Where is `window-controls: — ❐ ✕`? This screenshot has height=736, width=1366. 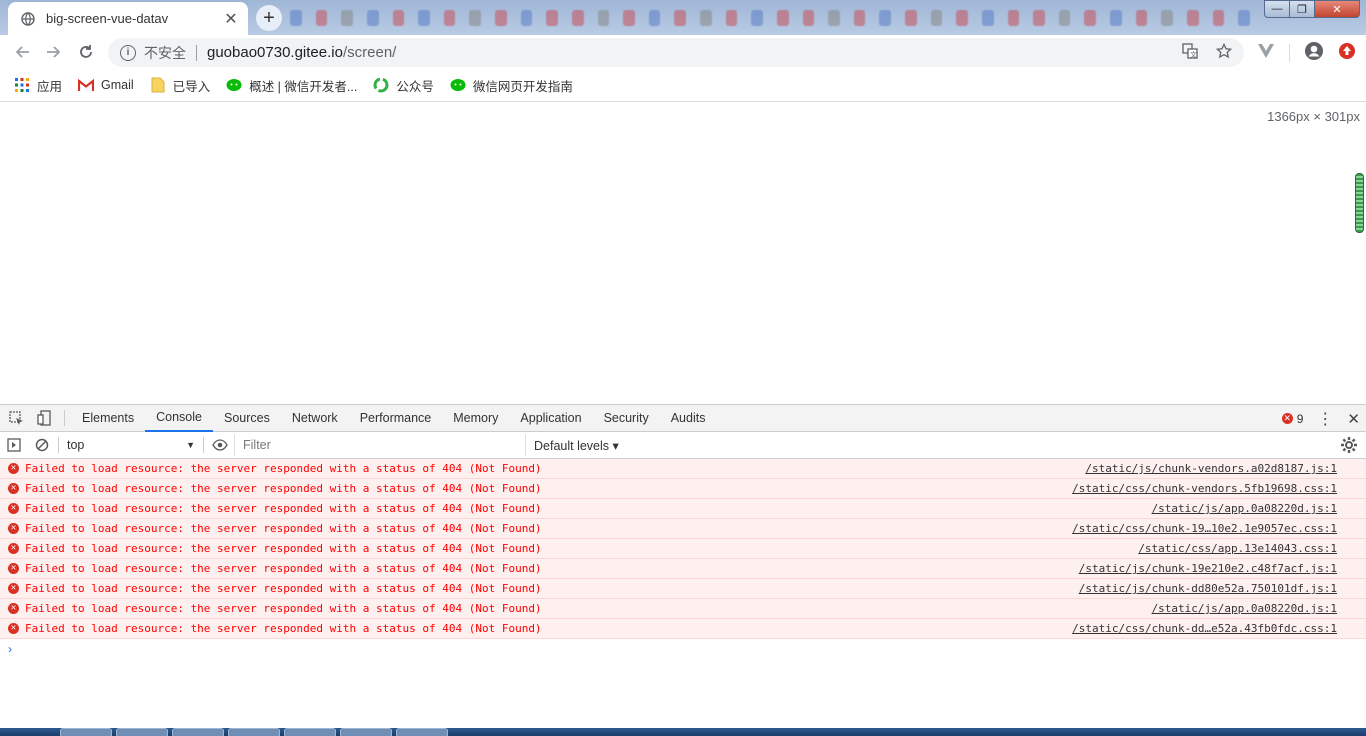
window-controls: — ❐ ✕ is located at coordinates (1312, 9).